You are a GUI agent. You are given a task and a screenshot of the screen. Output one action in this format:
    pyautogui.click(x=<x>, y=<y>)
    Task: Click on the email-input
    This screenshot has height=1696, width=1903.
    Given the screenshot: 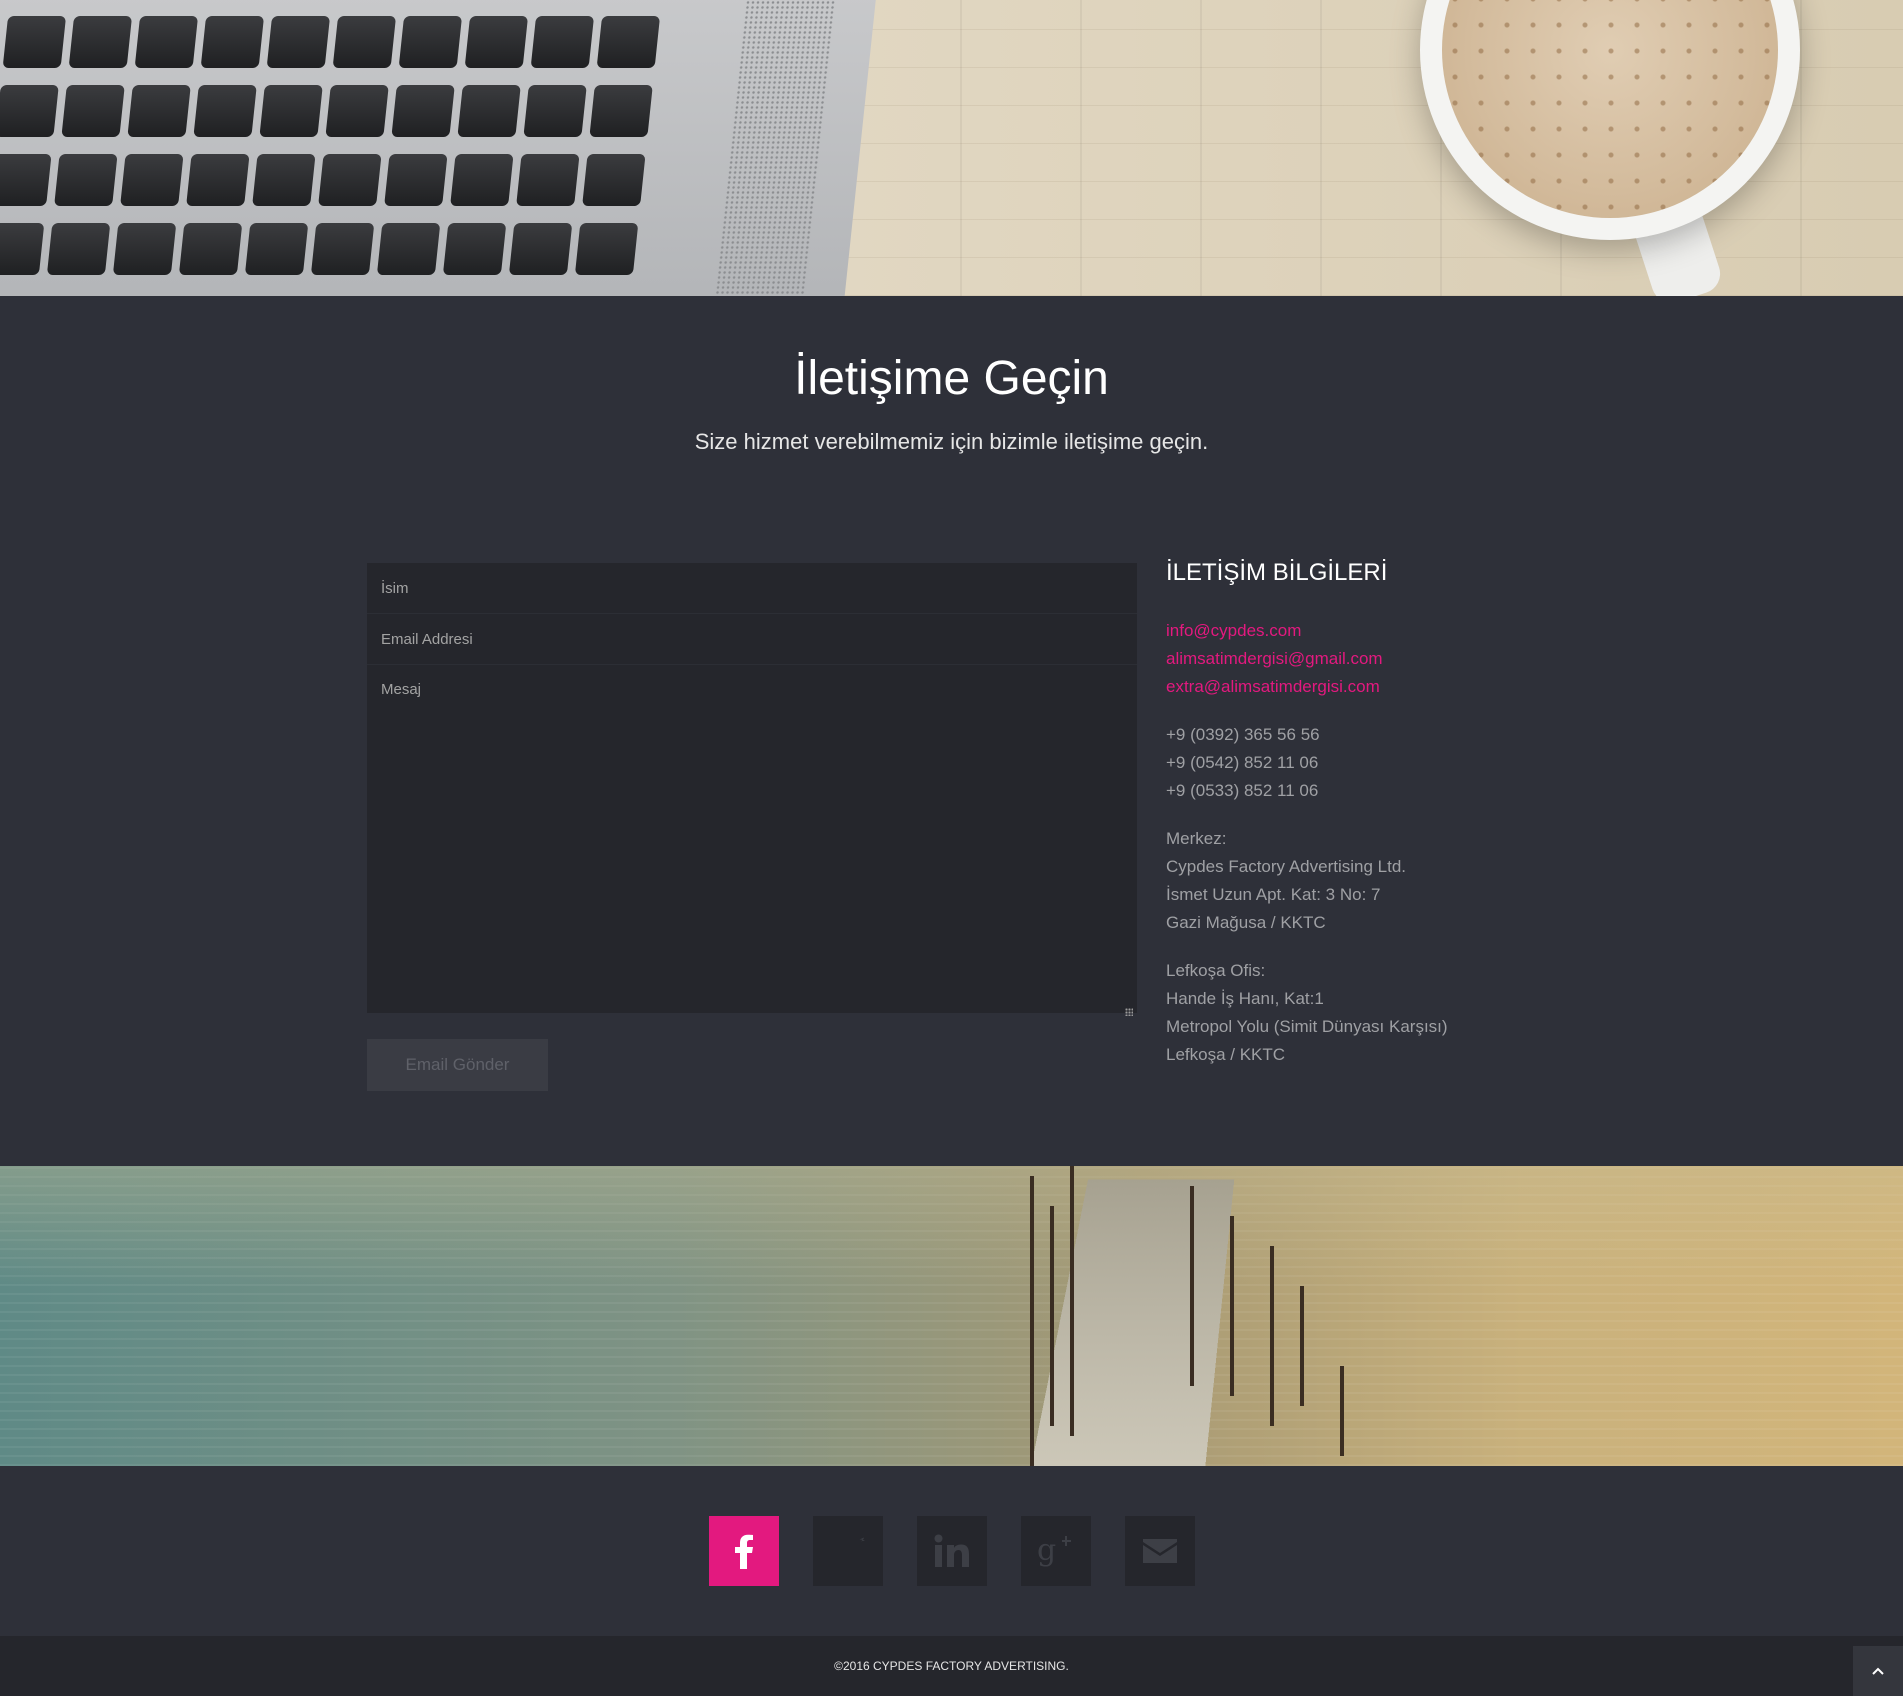 What is the action you would take?
    pyautogui.click(x=752, y=639)
    